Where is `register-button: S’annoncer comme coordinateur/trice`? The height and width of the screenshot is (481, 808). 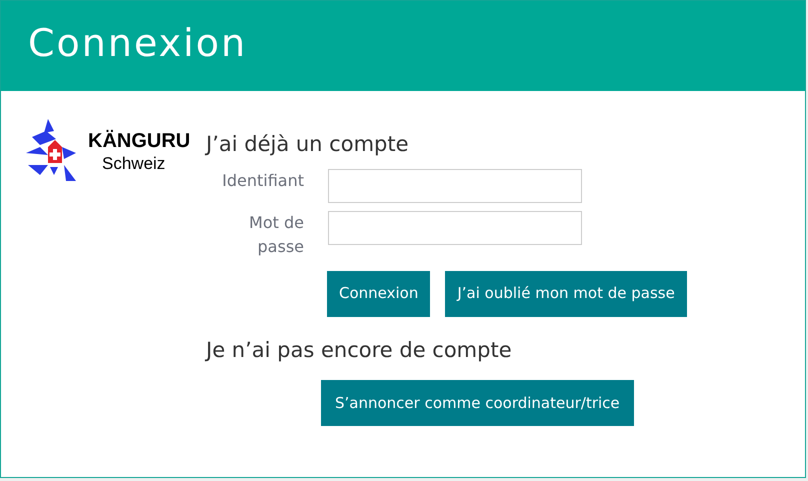
register-button: S’annoncer comme coordinateur/trice is located at coordinates (477, 403).